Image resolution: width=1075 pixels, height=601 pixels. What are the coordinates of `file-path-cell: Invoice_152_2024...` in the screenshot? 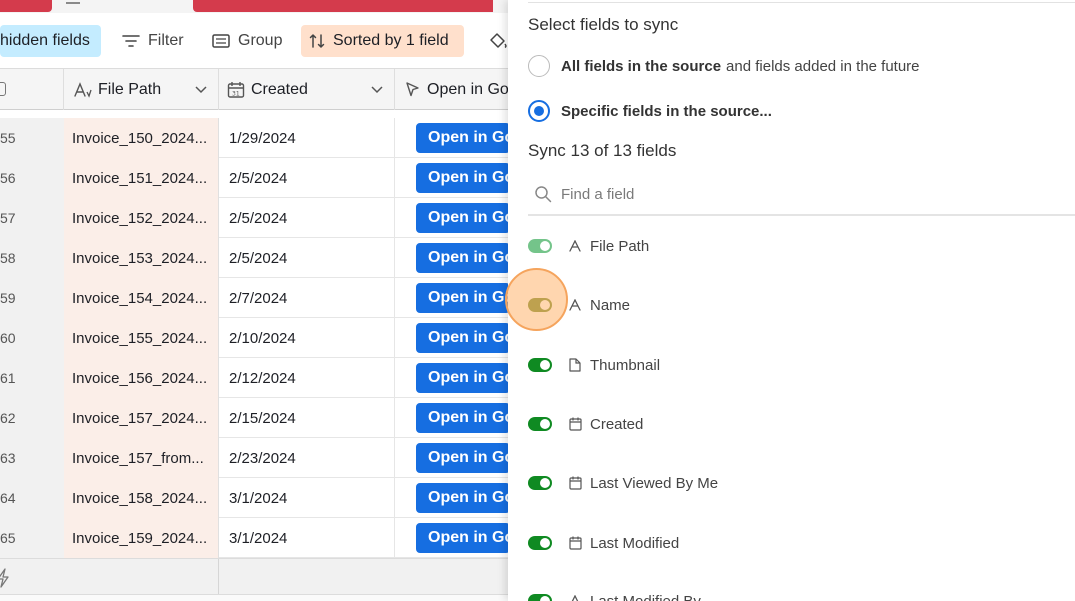 It's located at (141, 218).